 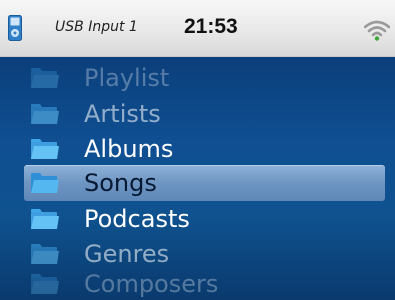 What do you see at coordinates (151, 284) in the screenshot?
I see `menu-item-label: Composers` at bounding box center [151, 284].